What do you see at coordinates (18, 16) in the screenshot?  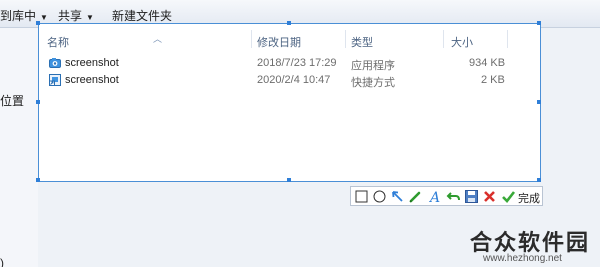 I see `include-in-library-label: 到库中` at bounding box center [18, 16].